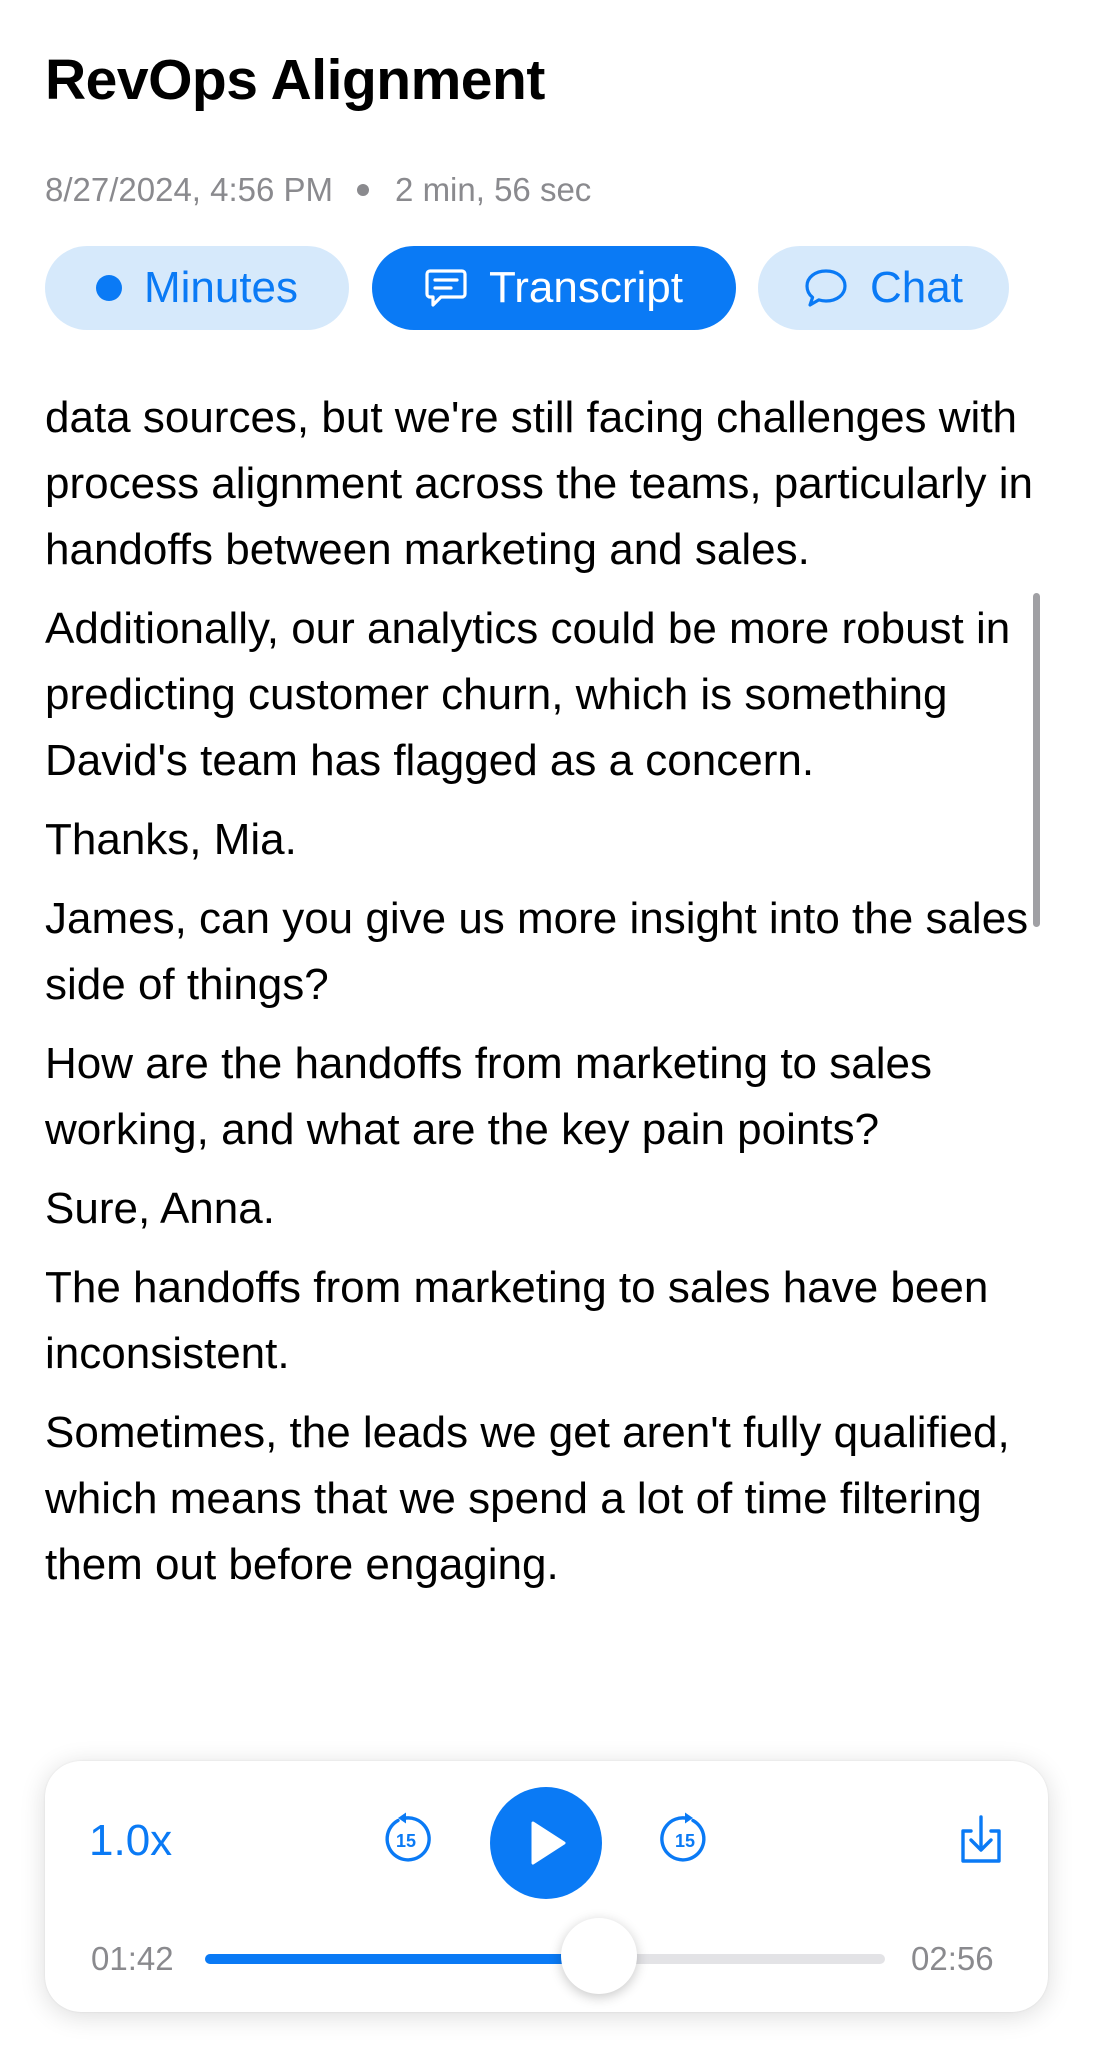 This screenshot has height=2048, width=1093. Describe the element at coordinates (446, 288) in the screenshot. I see `transcript-icon` at that location.